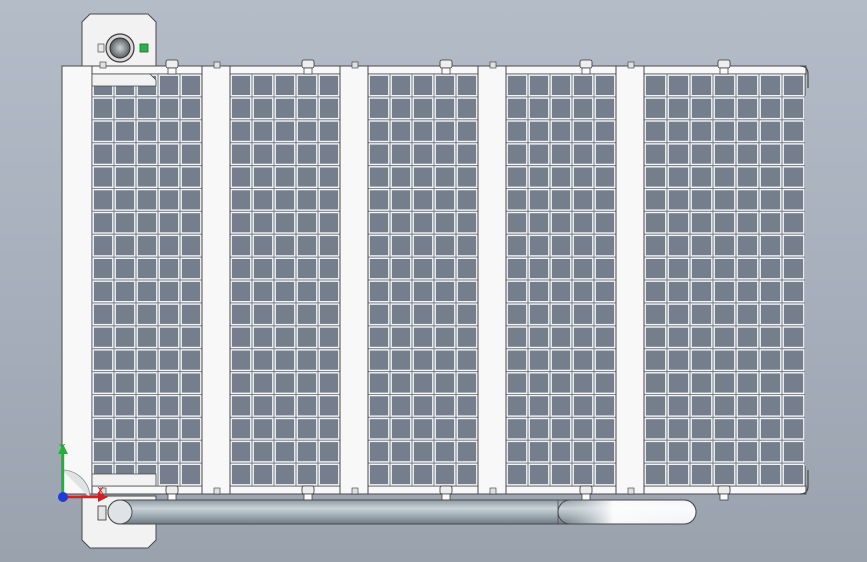 Image resolution: width=867 pixels, height=562 pixels. What do you see at coordinates (124, 80) in the screenshot?
I see `corner-plate-top` at bounding box center [124, 80].